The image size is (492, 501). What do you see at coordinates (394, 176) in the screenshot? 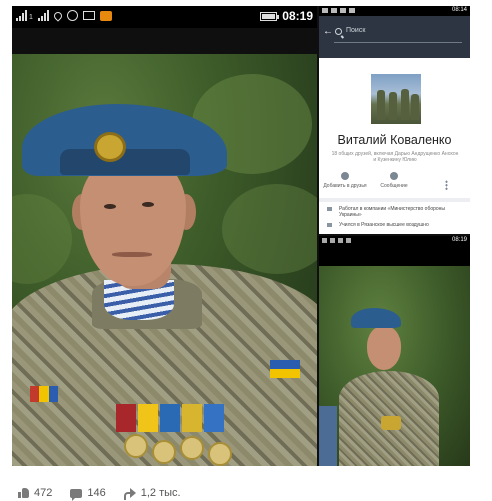
I see `message-icon` at bounding box center [394, 176].